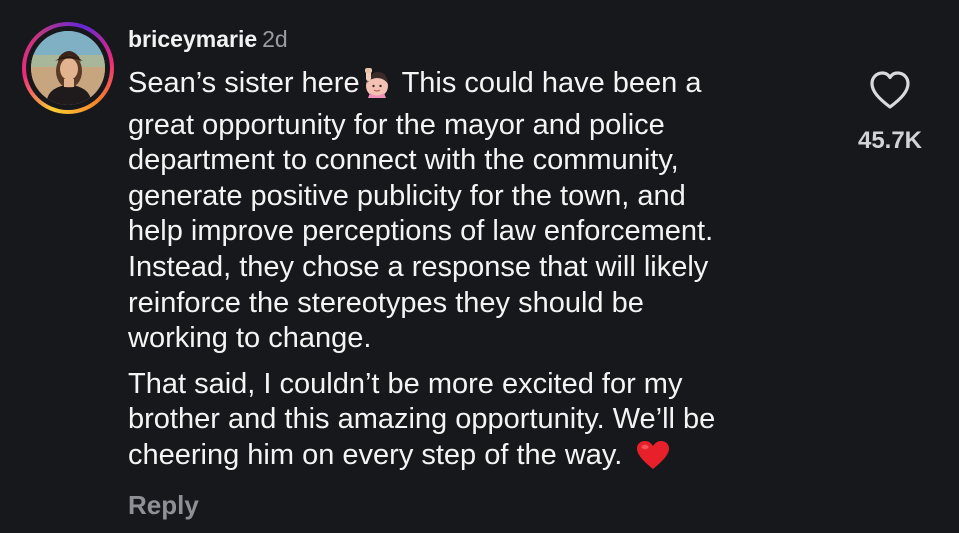 The image size is (959, 533). I want to click on avatar, so click(68, 68).